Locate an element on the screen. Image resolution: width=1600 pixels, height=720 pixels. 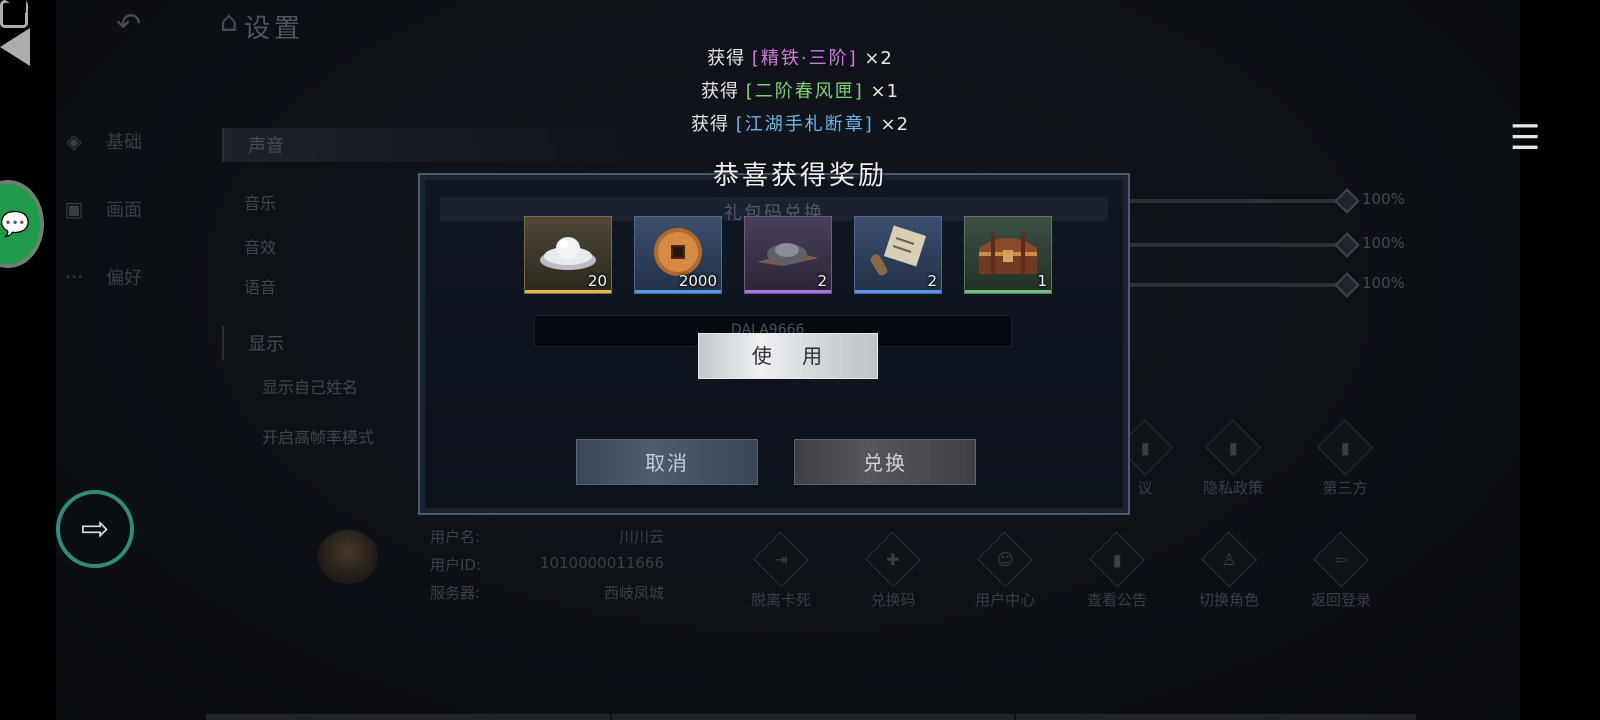
sfx-label: 音效 is located at coordinates (260, 247).